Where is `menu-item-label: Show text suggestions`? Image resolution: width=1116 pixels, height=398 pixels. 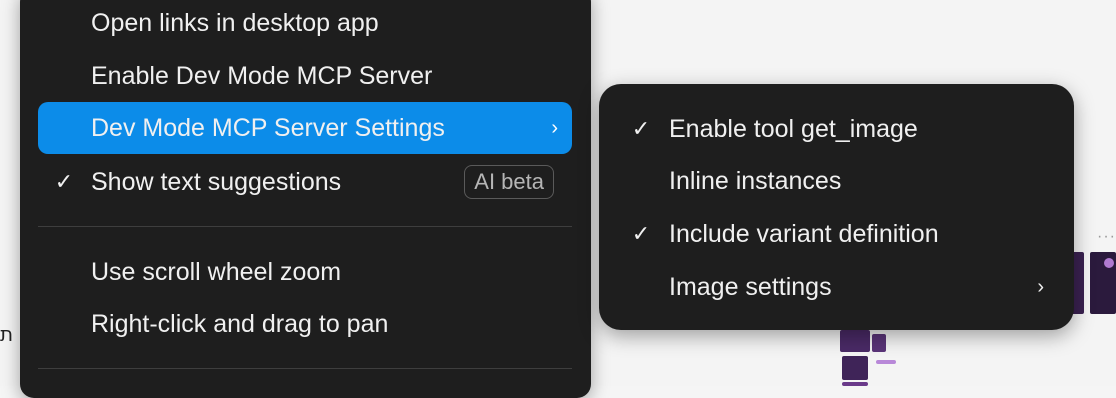
menu-item-label: Show text suggestions is located at coordinates (216, 181).